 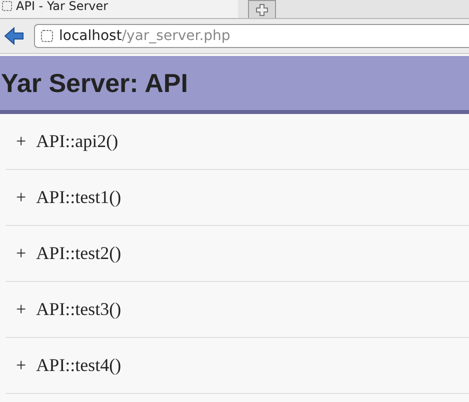 I want to click on address-field: localhost/yar_server.php, so click(x=251, y=36).